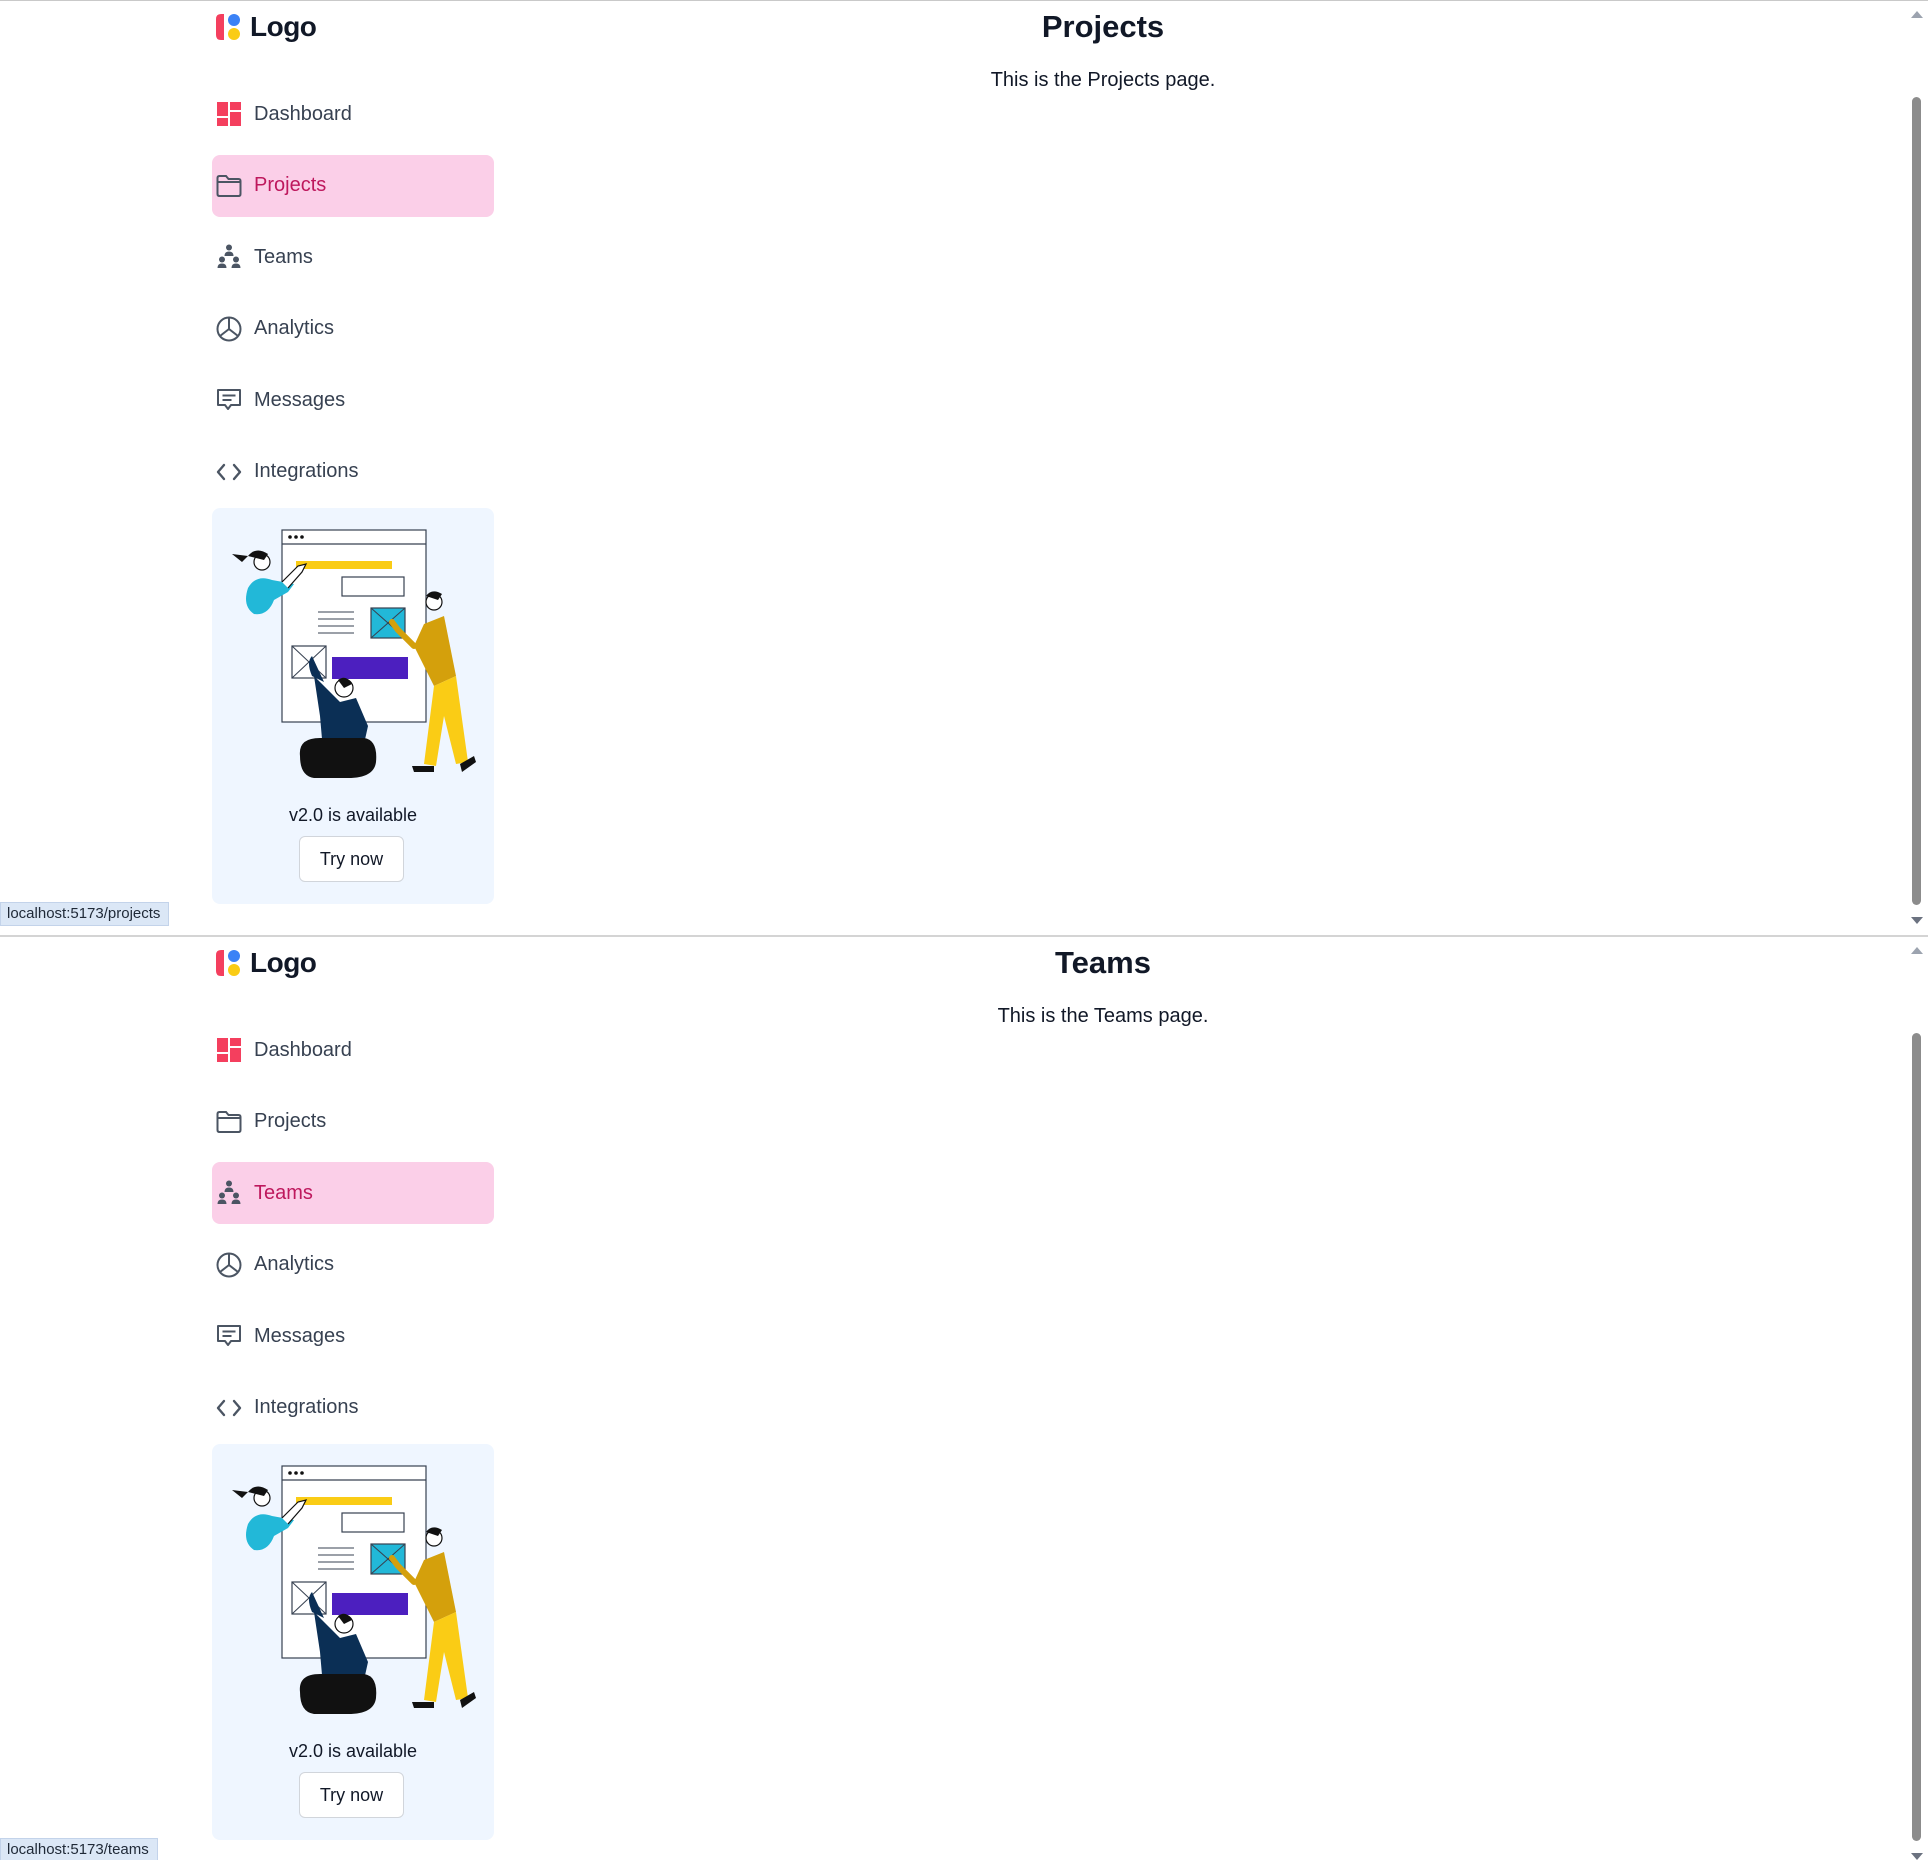 The width and height of the screenshot is (1928, 1860). What do you see at coordinates (1103, 80) in the screenshot?
I see `page-description: This is the Projects page.` at bounding box center [1103, 80].